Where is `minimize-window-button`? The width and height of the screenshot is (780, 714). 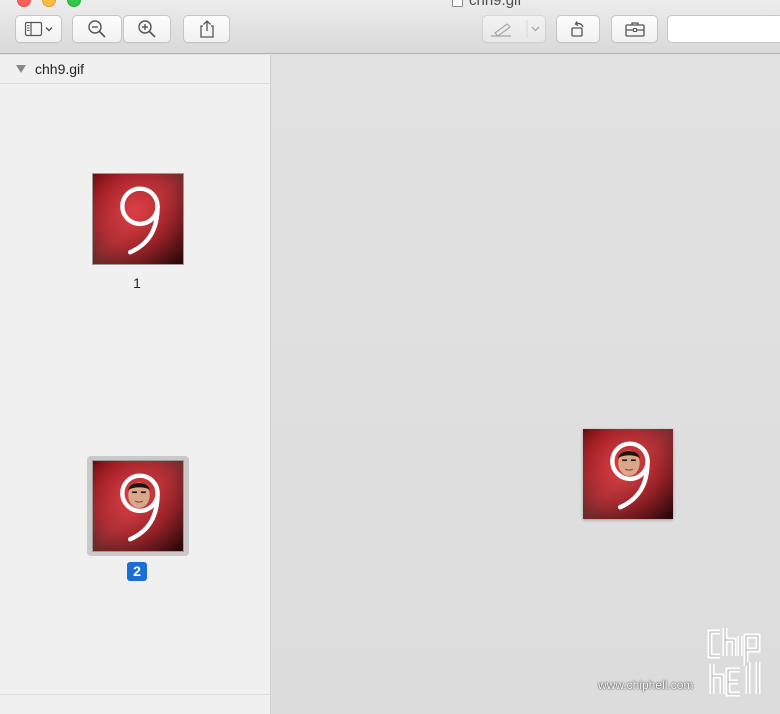 minimize-window-button is located at coordinates (49, 3).